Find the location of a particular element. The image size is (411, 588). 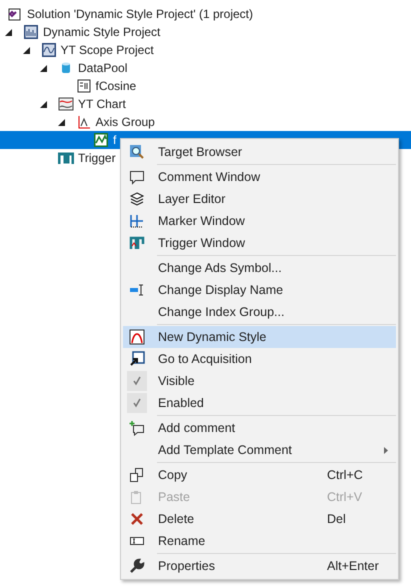

tree-label: fCosine is located at coordinates (116, 86).